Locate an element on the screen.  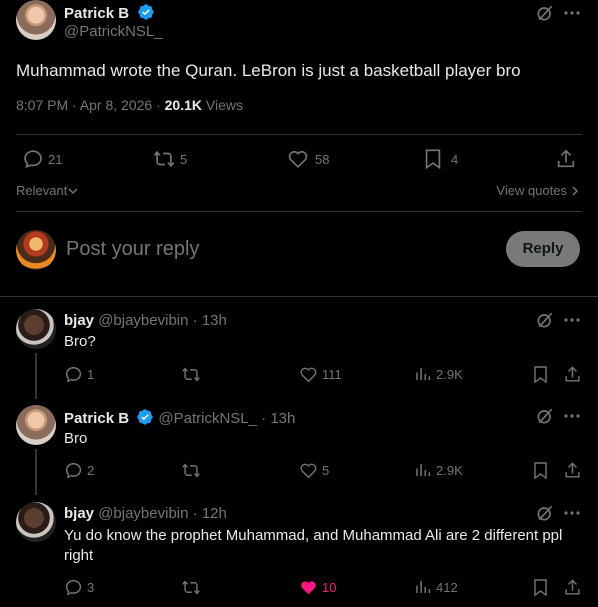
like-action: 58 is located at coordinates (308, 159).